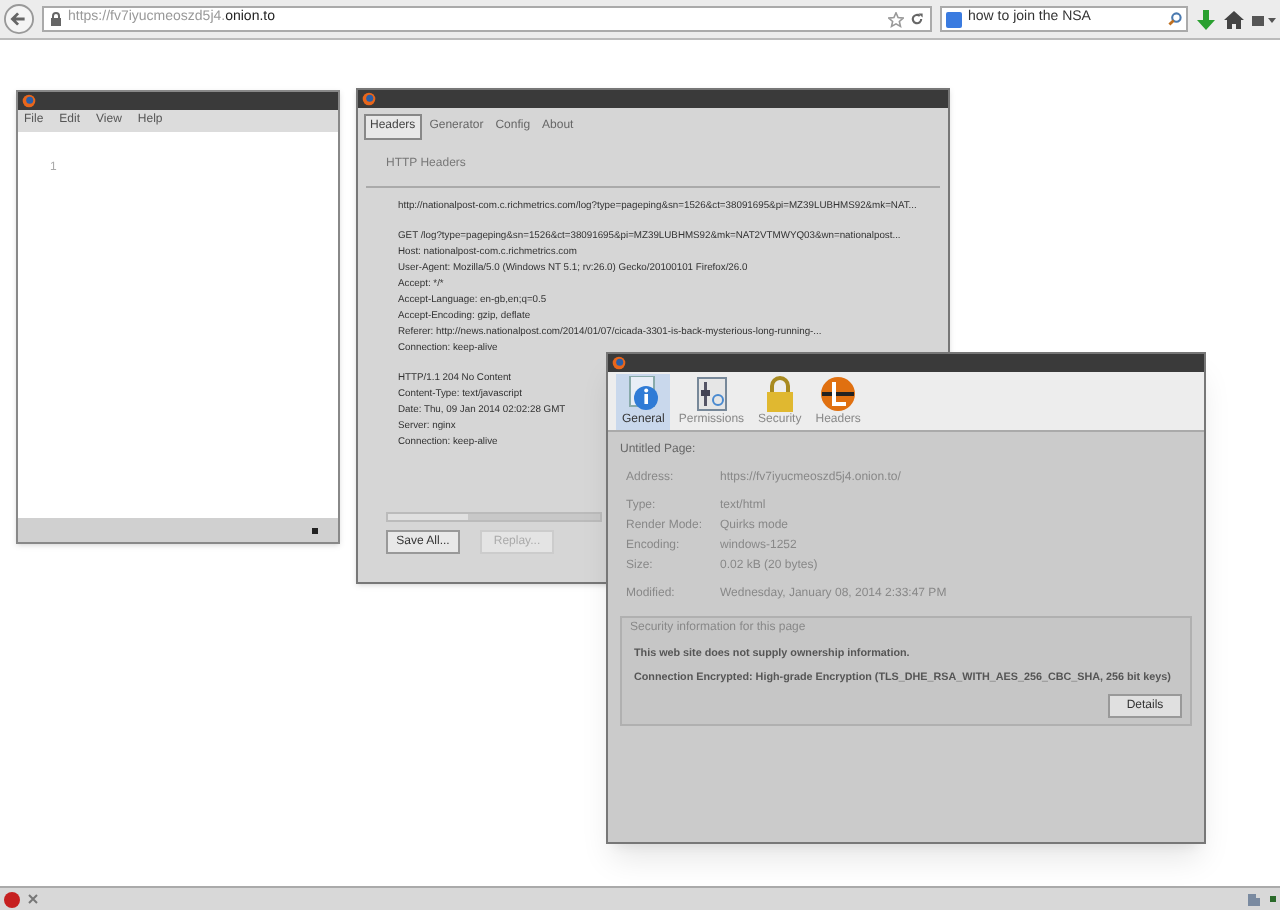  Describe the element at coordinates (954, 19) in the screenshot. I see `search-engine-icon` at that location.